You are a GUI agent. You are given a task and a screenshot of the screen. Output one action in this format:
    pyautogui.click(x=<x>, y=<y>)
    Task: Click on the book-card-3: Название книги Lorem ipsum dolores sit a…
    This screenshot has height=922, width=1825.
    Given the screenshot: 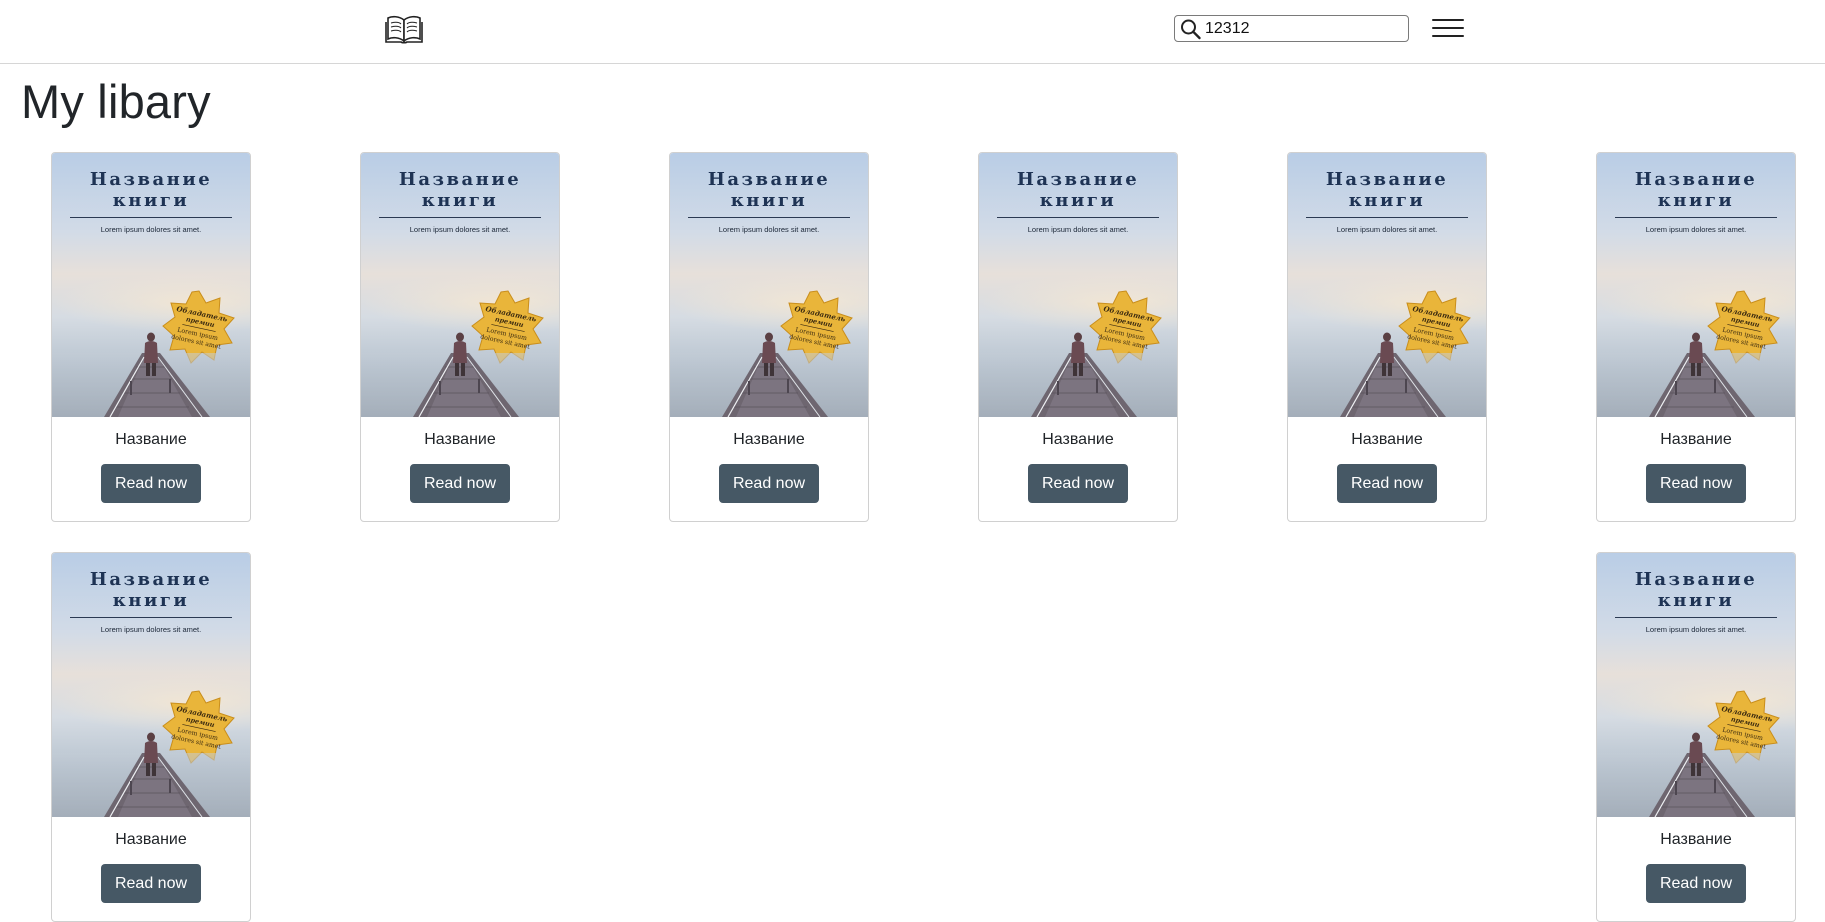 What is the action you would take?
    pyautogui.click(x=769, y=337)
    